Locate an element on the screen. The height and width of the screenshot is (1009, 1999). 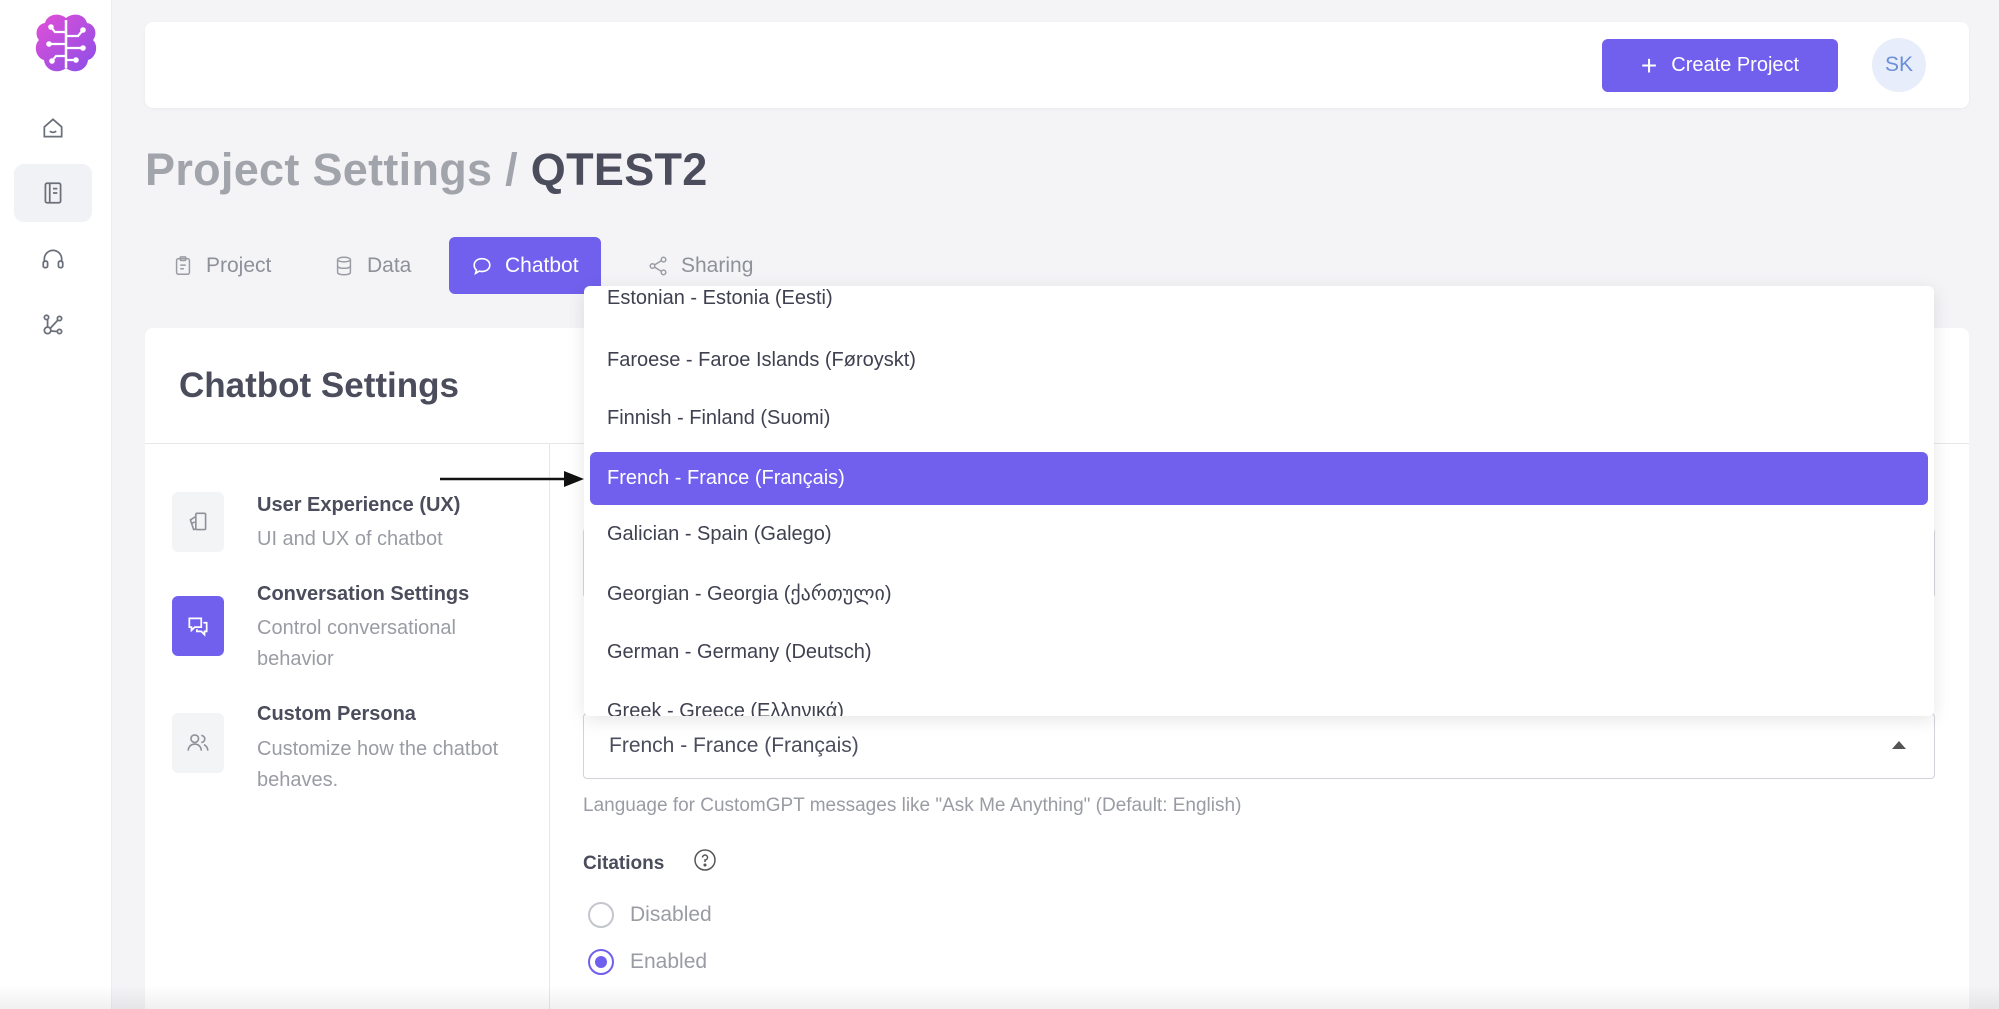
home-icon is located at coordinates (53, 128).